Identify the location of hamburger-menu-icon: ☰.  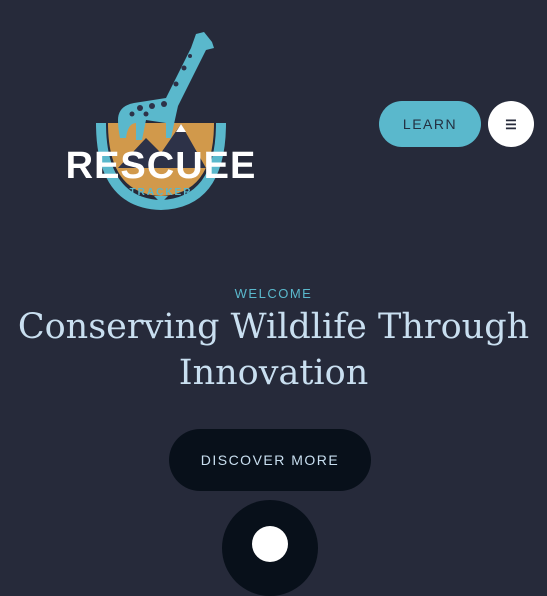
(511, 124).